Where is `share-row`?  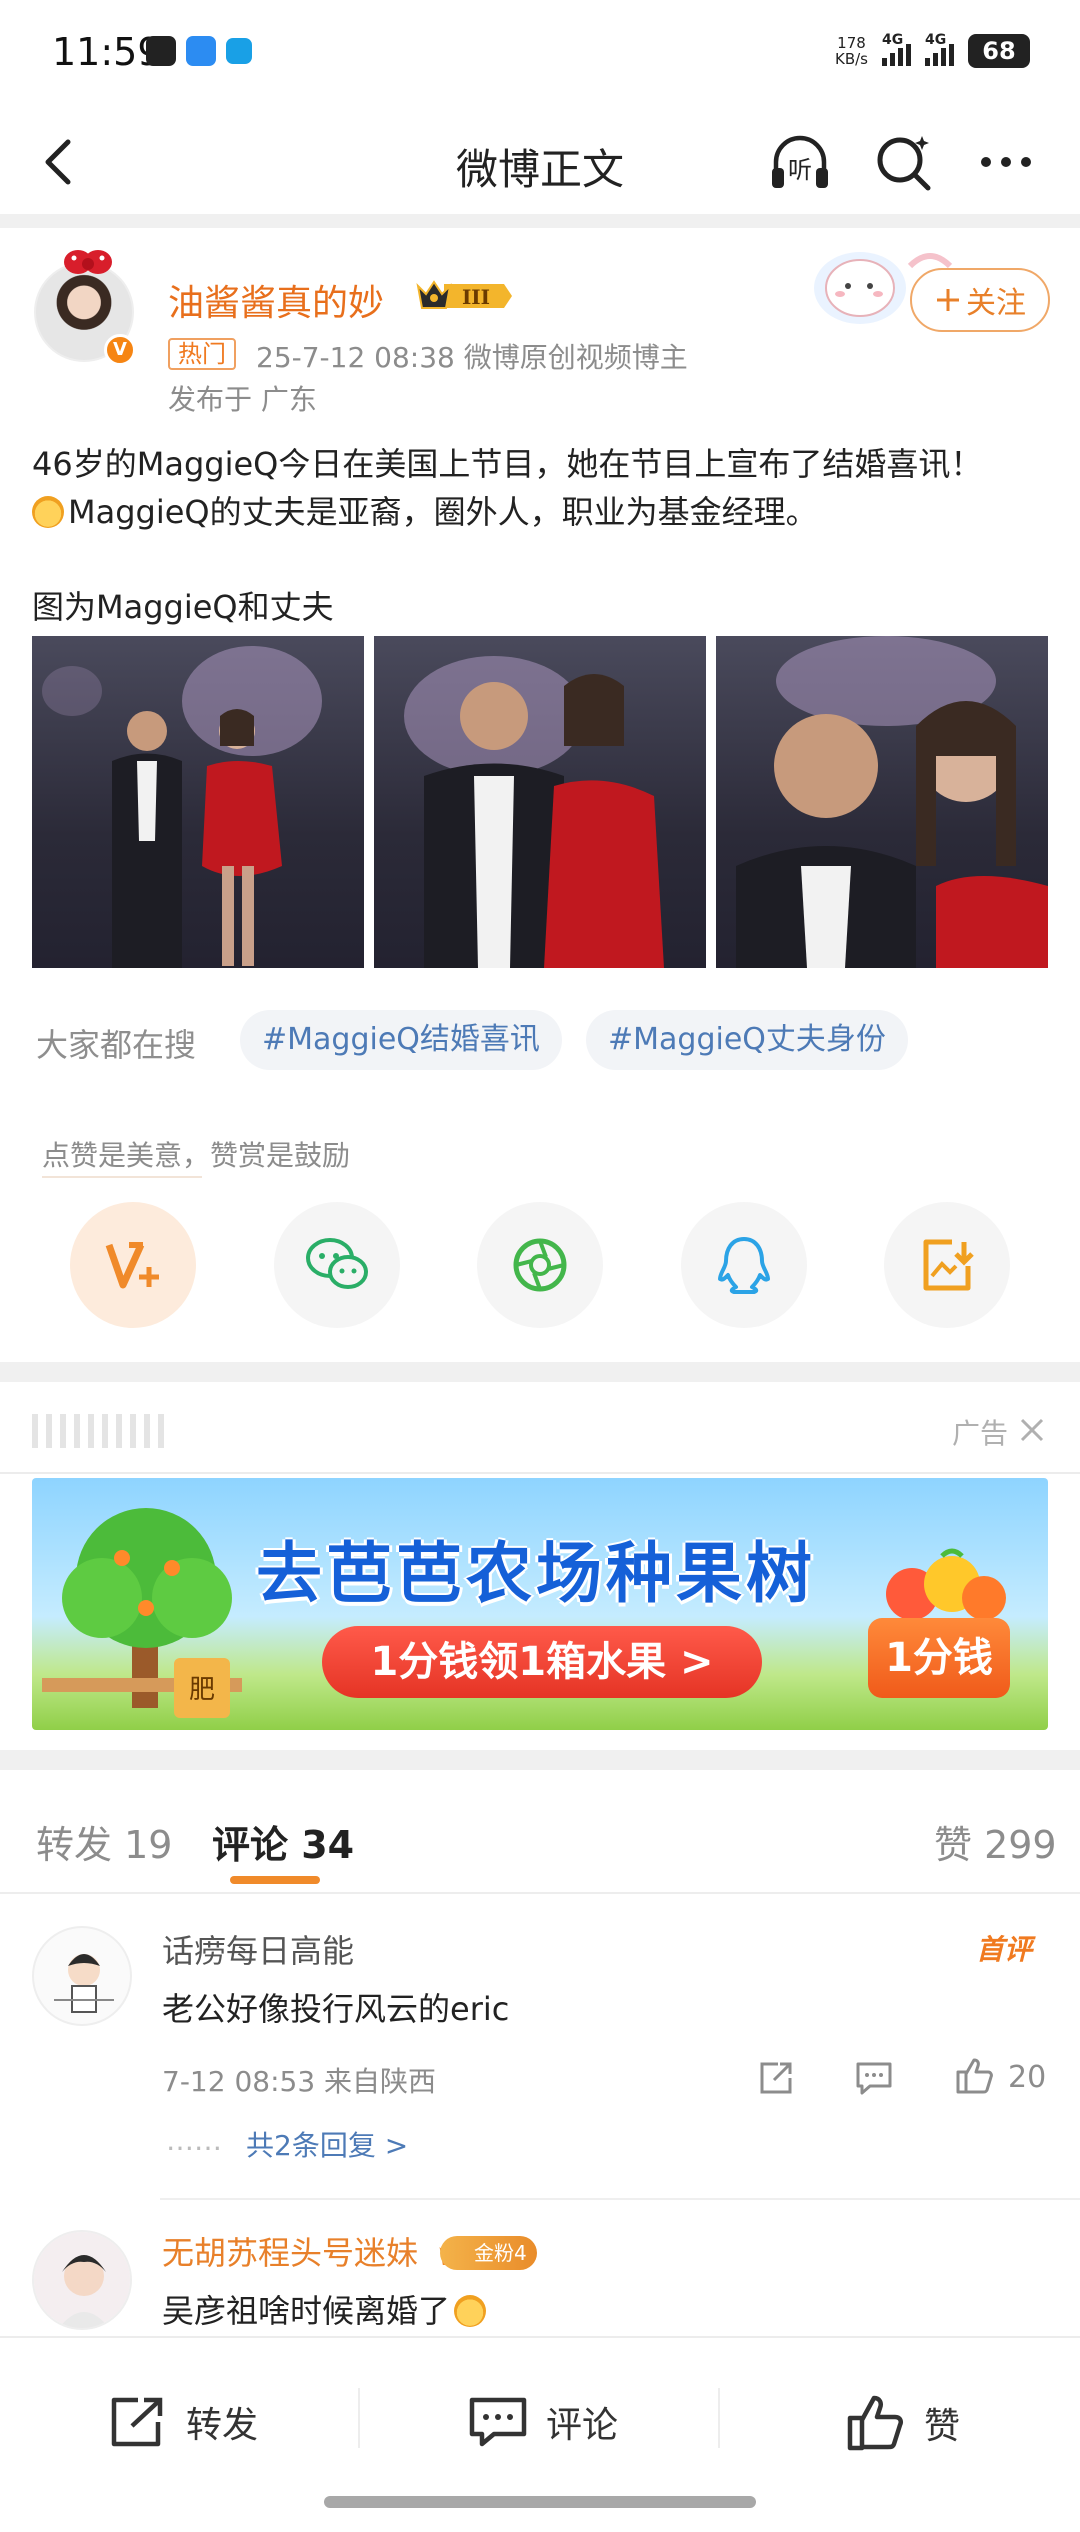
share-row is located at coordinates (540, 1265).